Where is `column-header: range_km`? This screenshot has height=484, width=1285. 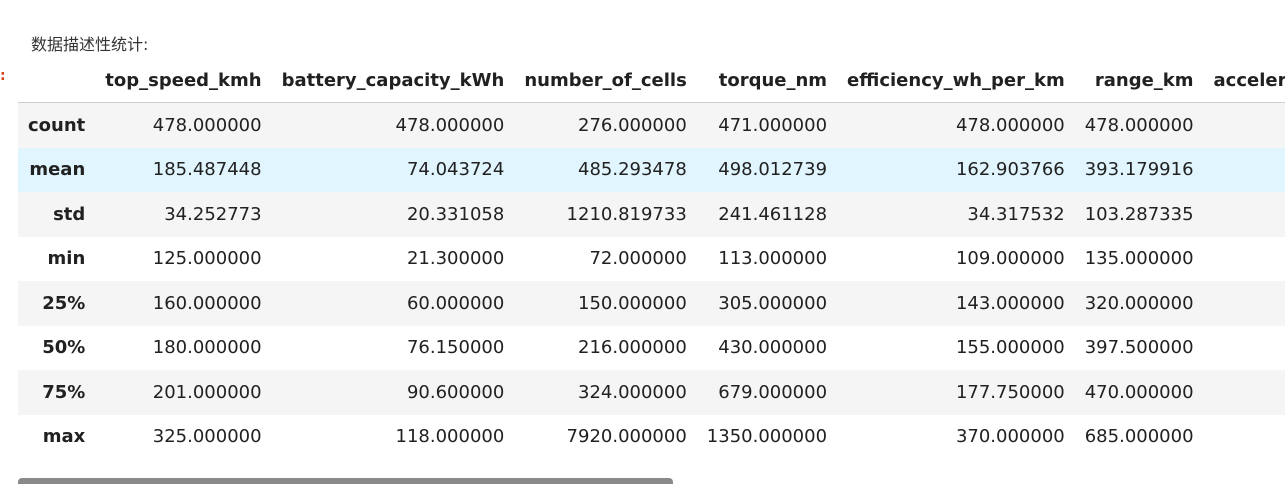
column-header: range_km is located at coordinates (1139, 80).